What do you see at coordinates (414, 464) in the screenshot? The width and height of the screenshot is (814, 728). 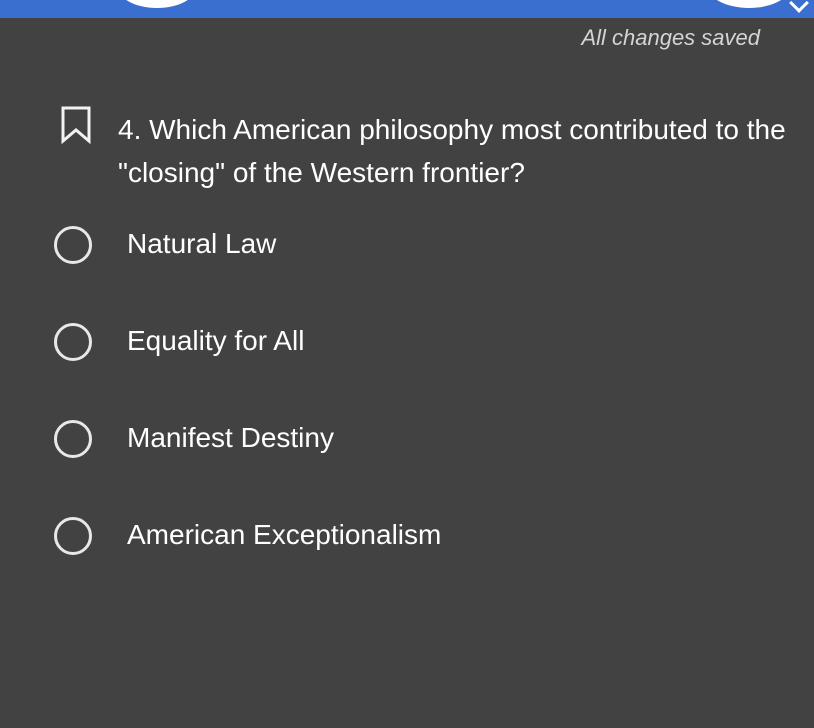 I see `answer-option: Manifest Destiny` at bounding box center [414, 464].